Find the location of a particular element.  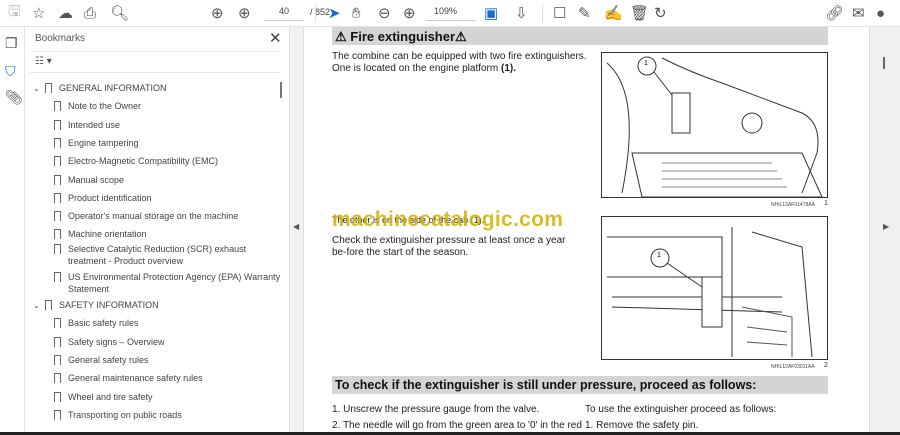

figure-cab-side: 1 is located at coordinates (714, 288).